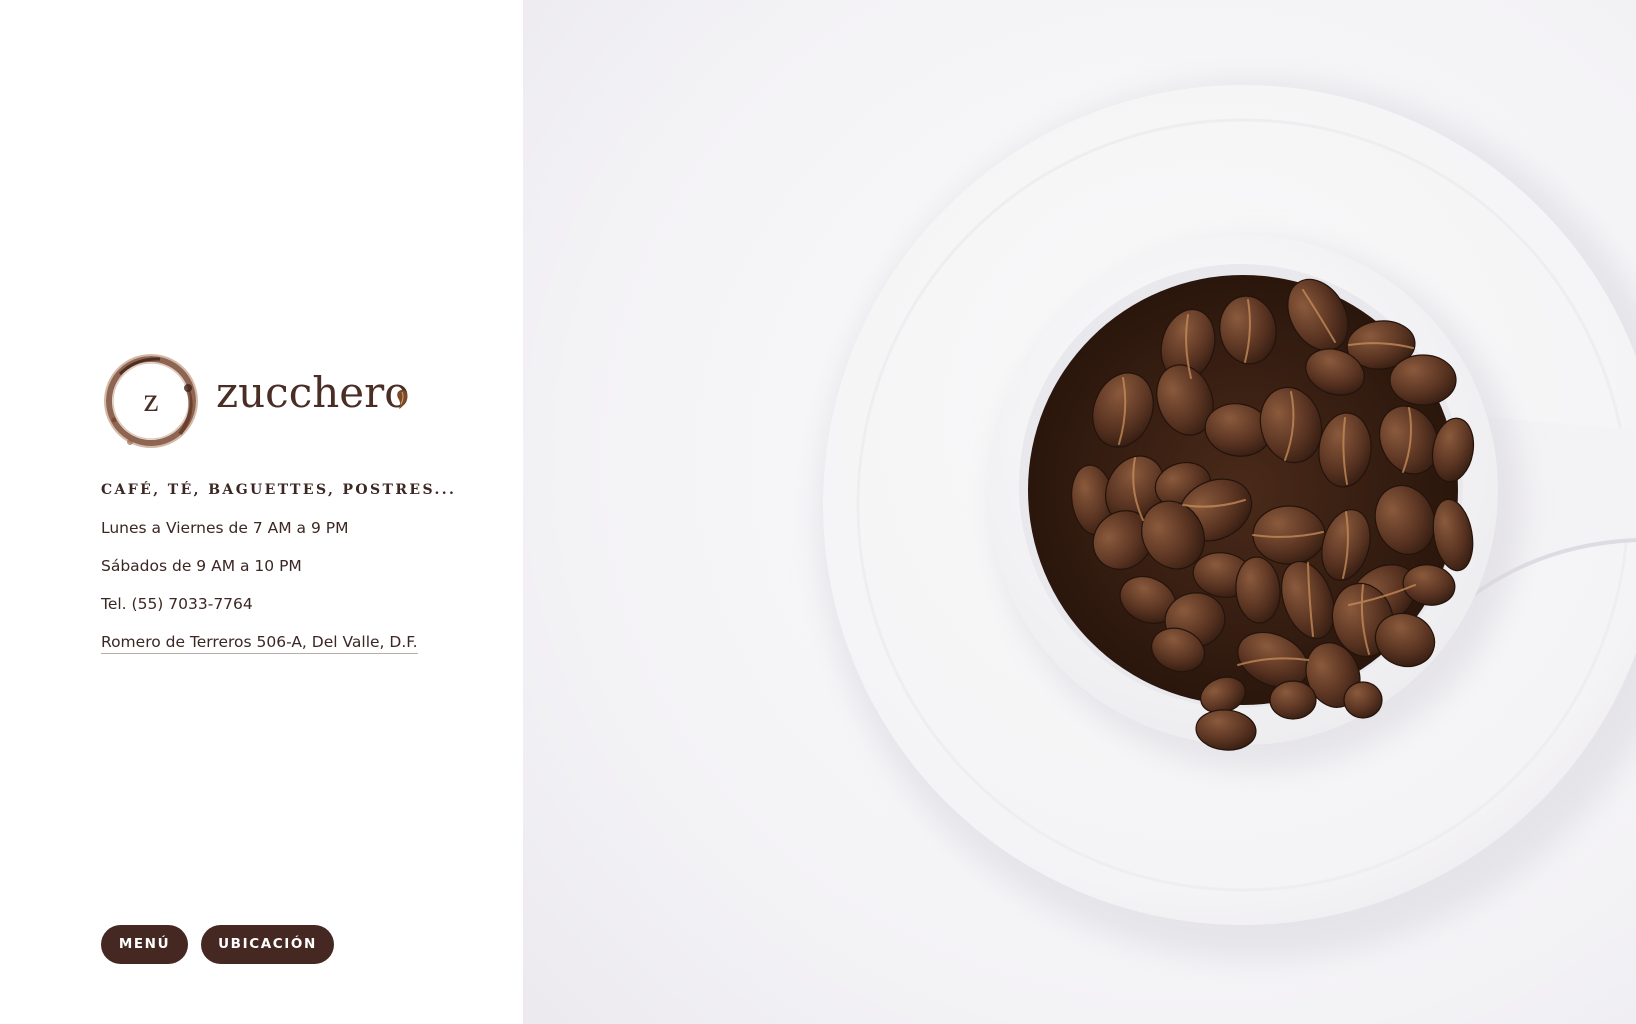  Describe the element at coordinates (151, 400) in the screenshot. I see `logo-initial: z` at that location.